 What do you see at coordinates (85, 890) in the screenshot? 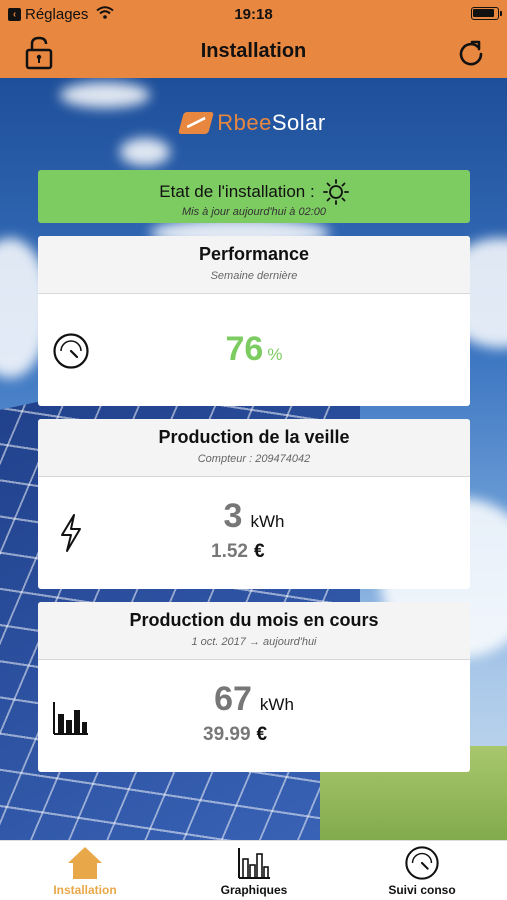
I see `tab-label: Installation` at bounding box center [85, 890].